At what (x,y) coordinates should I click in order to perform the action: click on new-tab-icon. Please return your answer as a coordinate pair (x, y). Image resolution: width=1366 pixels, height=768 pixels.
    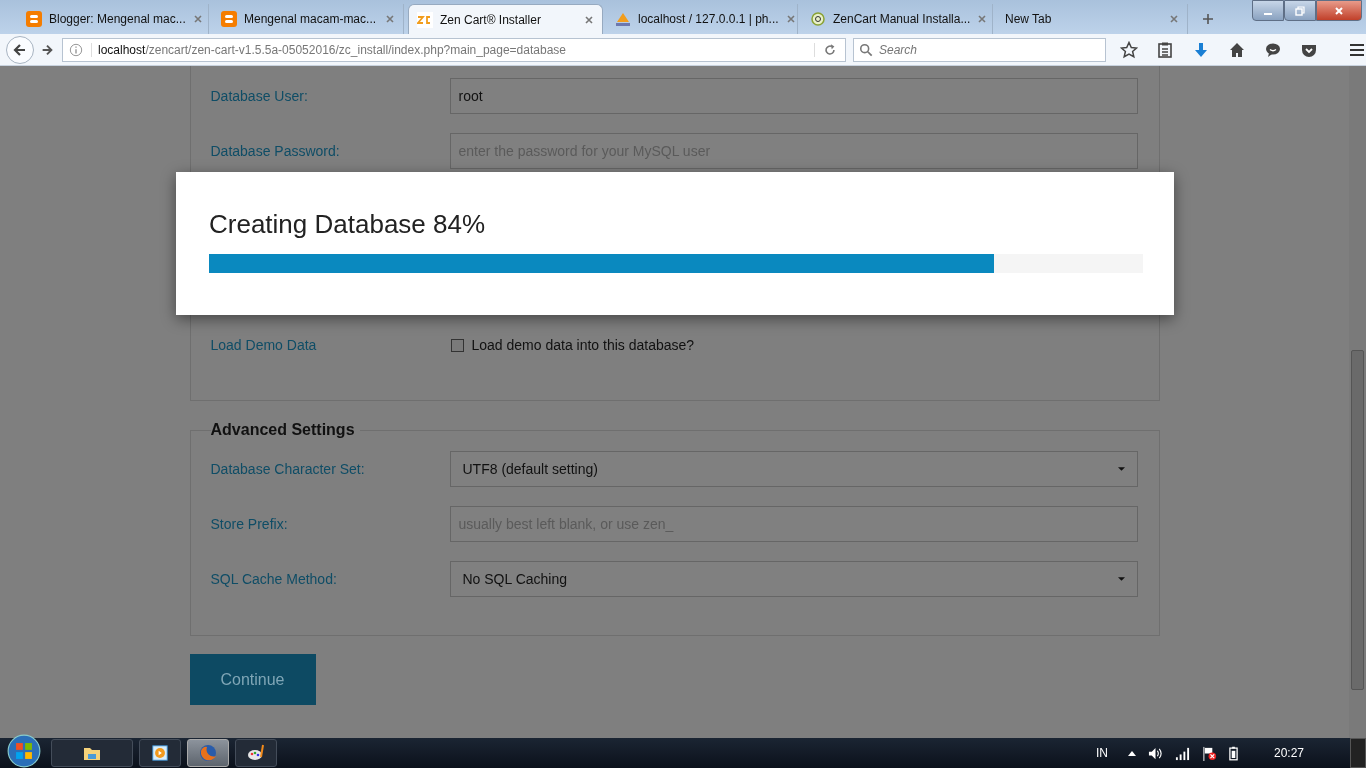
    Looking at the image, I should click on (1208, 19).